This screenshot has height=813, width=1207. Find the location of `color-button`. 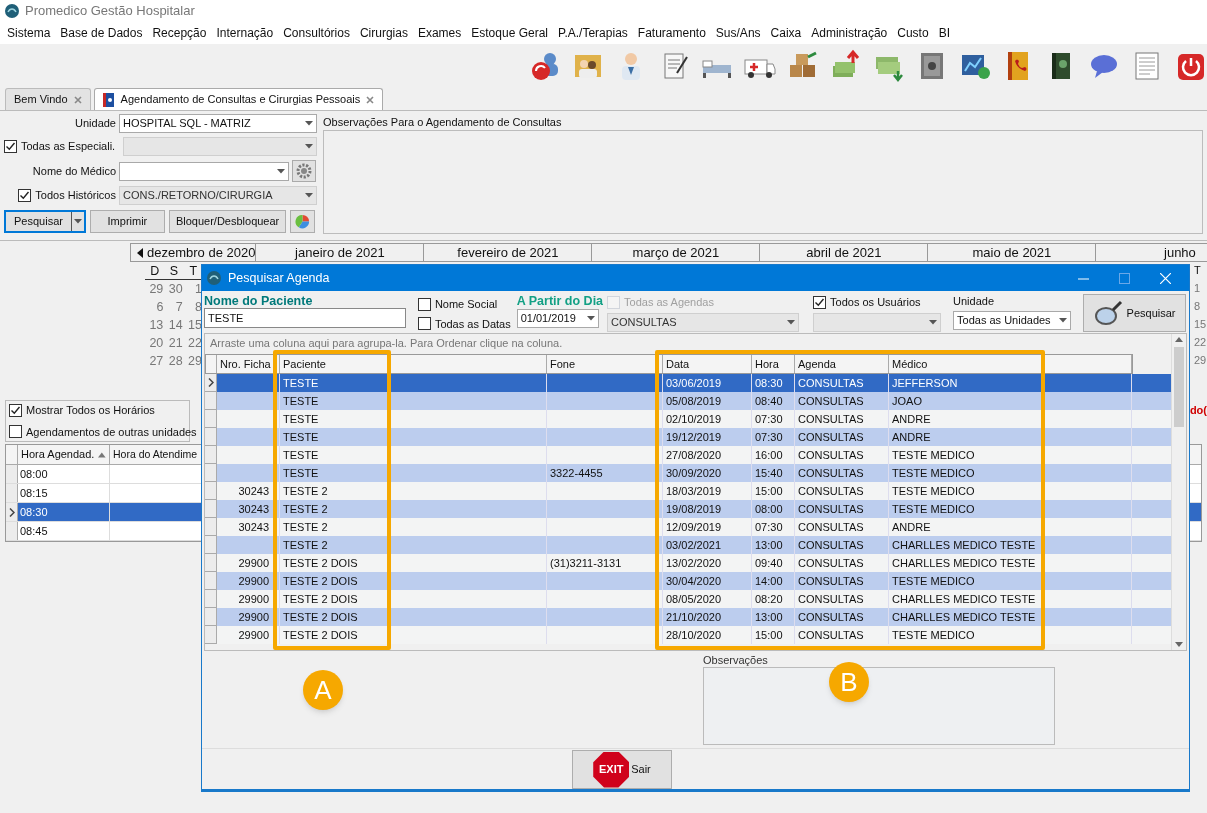

color-button is located at coordinates (303, 221).